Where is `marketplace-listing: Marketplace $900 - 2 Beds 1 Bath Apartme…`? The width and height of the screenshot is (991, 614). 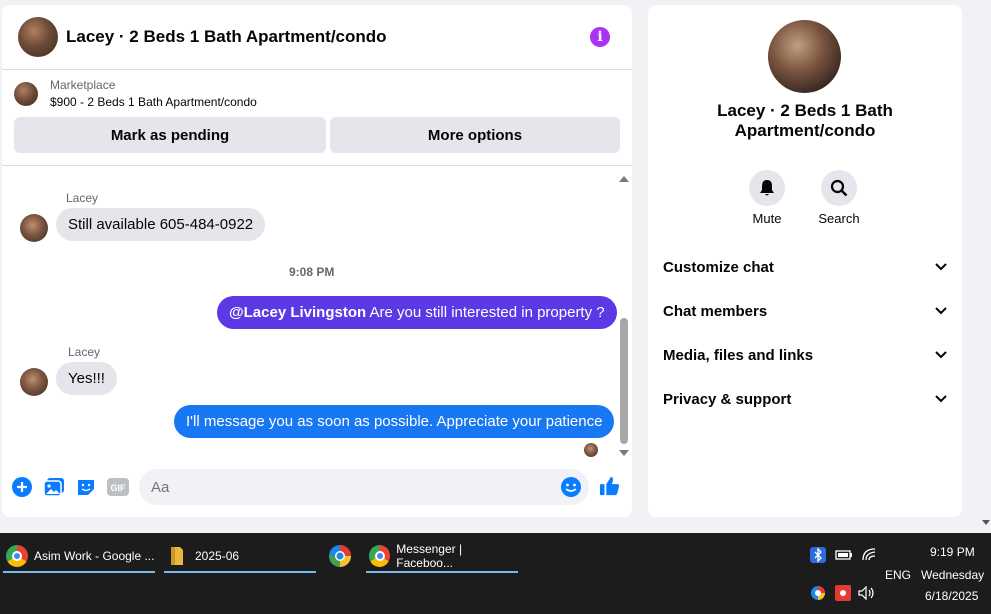 marketplace-listing: Marketplace $900 - 2 Beds 1 Bath Apartme… is located at coordinates (317, 118).